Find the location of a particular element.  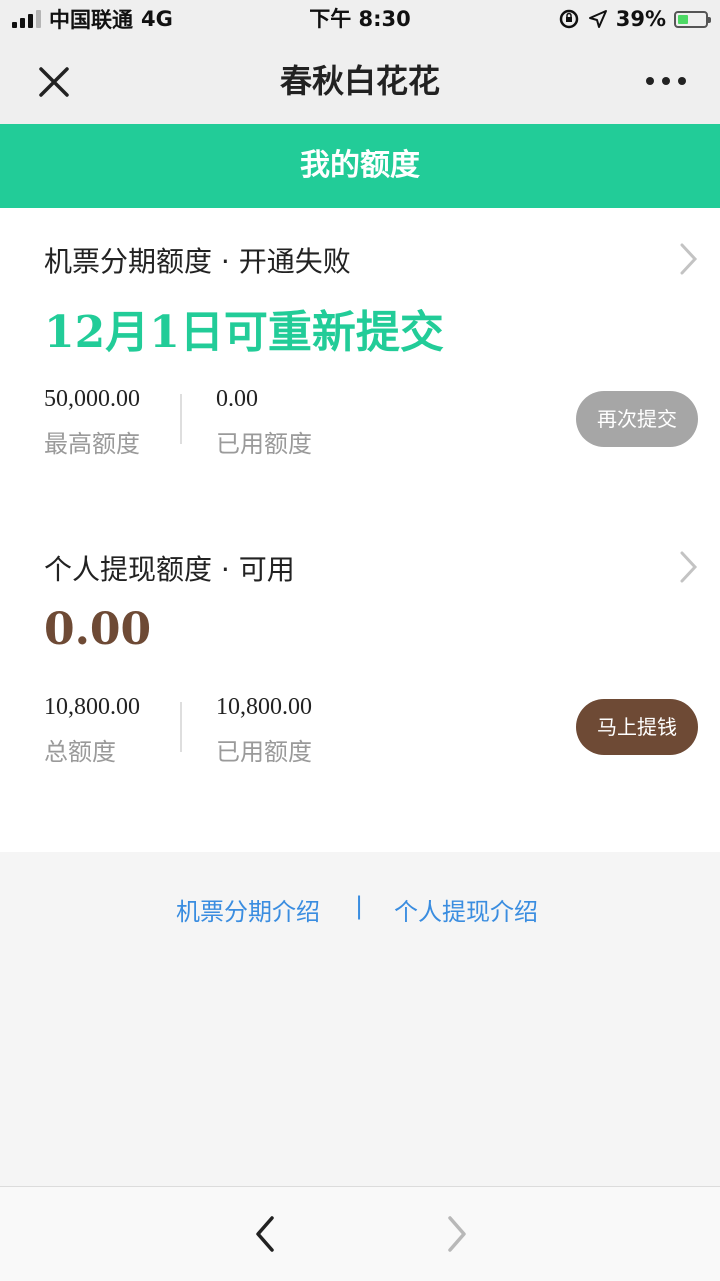

nav-bar: 春秋白花花 is located at coordinates (360, 81).